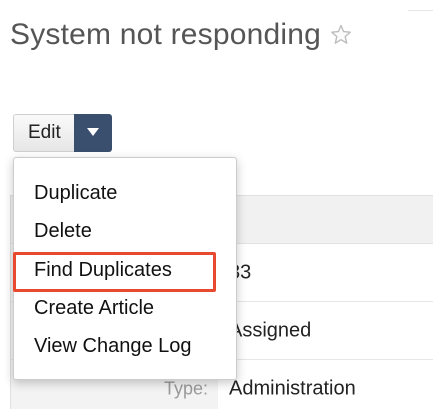 The height and width of the screenshot is (409, 433). Describe the element at coordinates (125, 193) in the screenshot. I see `menu-item-duplicate: Duplicate` at that location.